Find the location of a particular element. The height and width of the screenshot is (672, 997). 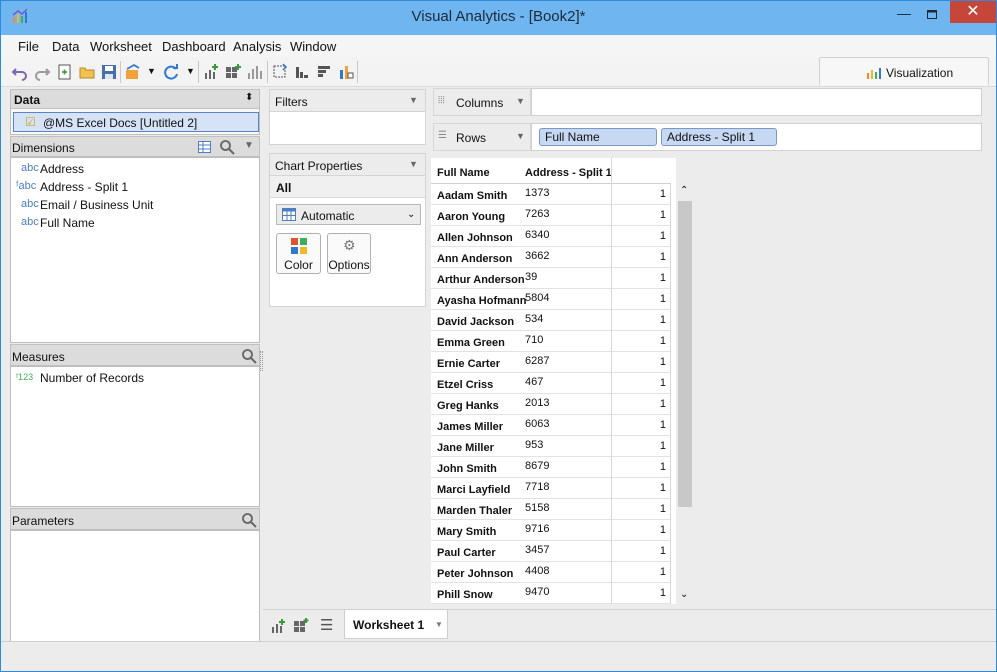

menu-worksheet: Worksheet is located at coordinates (121, 46).